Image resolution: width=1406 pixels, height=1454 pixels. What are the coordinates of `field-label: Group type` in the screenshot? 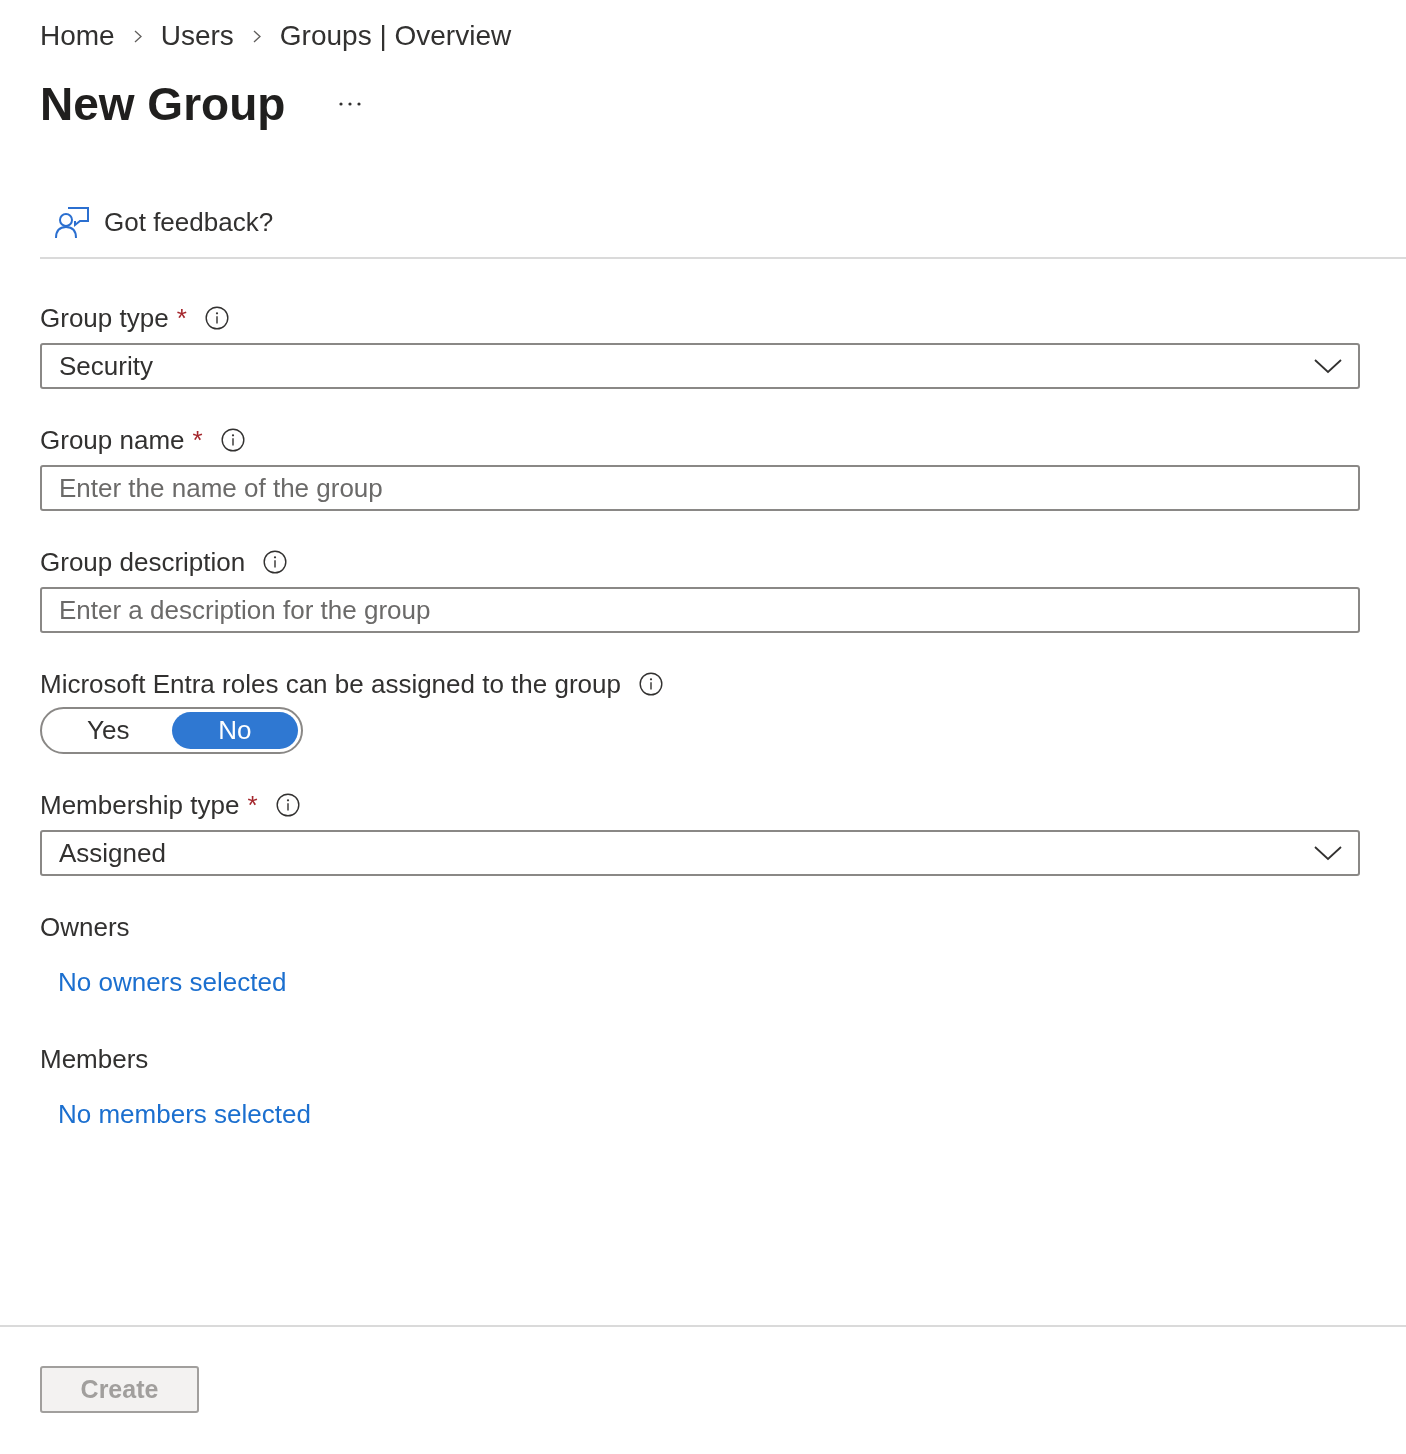 It's located at (104, 318).